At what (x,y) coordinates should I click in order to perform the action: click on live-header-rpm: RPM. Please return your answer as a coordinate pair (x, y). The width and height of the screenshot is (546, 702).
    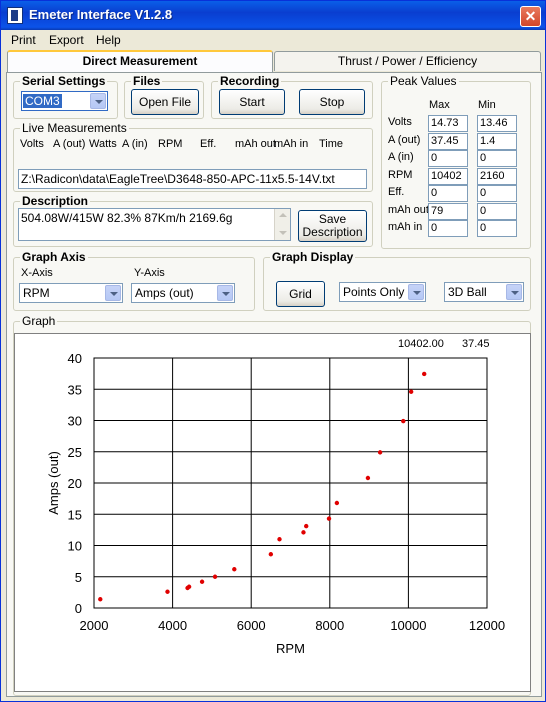
    Looking at the image, I should click on (170, 144).